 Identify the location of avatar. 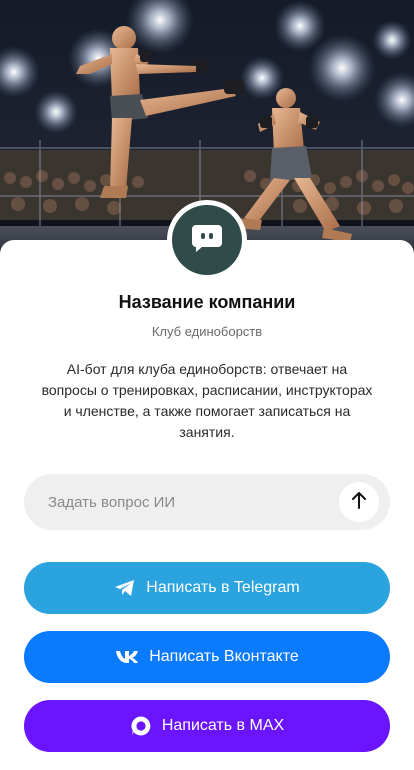
(207, 240).